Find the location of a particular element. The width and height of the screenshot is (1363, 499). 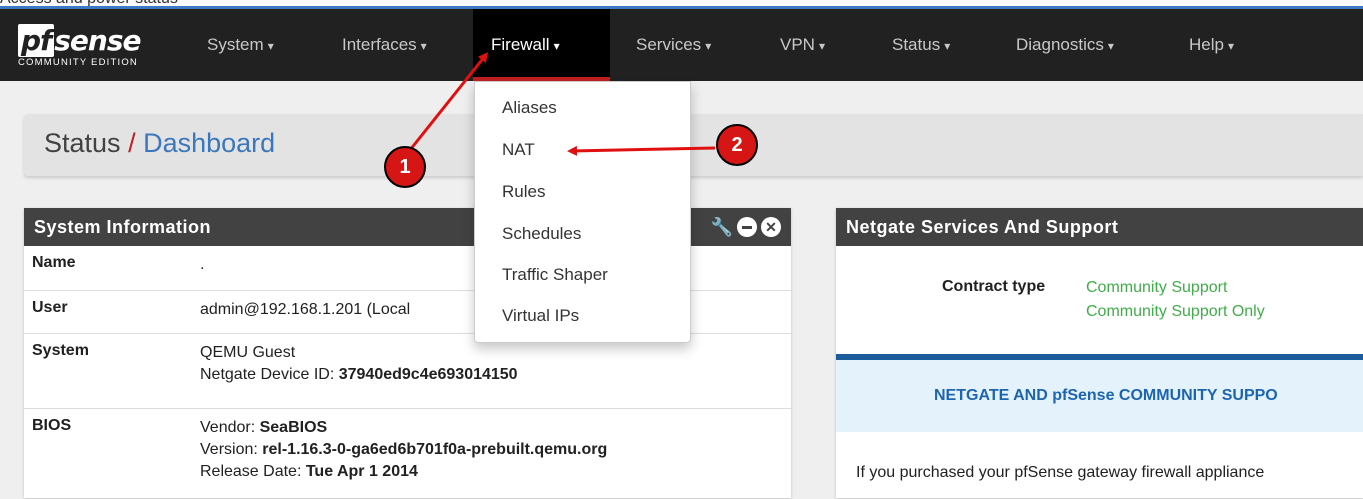

annotation-badge-1: 1 is located at coordinates (405, 167).